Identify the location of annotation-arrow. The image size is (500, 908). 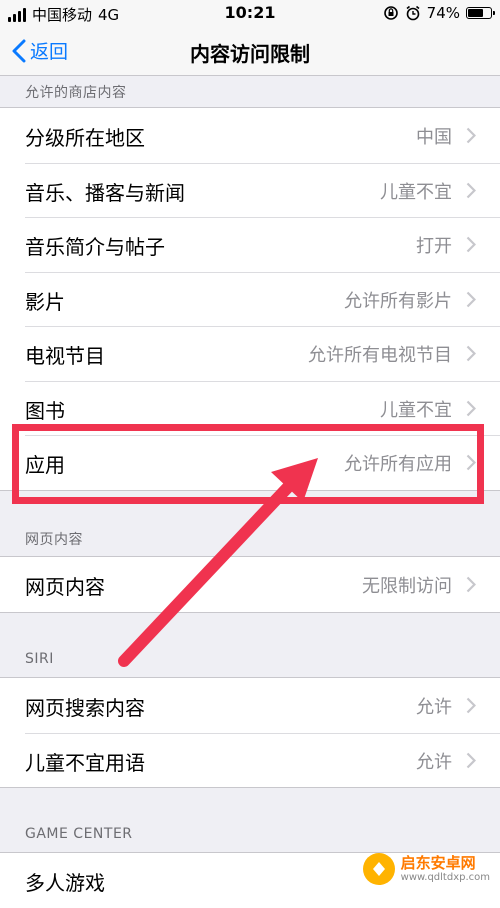
(218, 562).